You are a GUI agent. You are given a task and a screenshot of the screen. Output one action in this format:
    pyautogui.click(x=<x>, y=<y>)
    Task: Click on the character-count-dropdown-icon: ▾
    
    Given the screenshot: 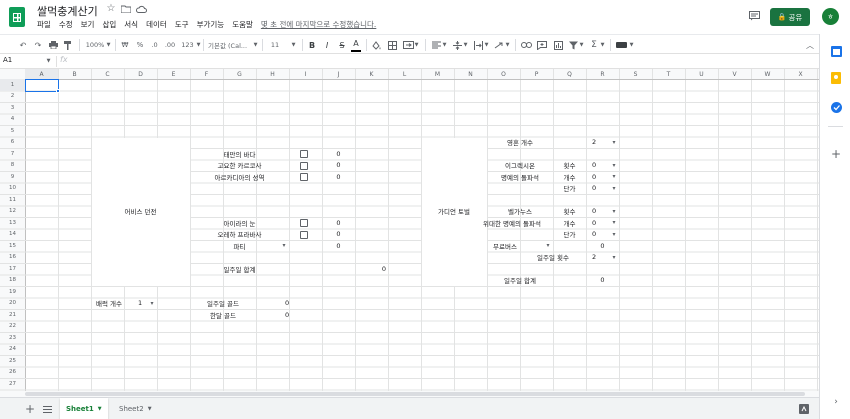 What is the action you would take?
    pyautogui.click(x=152, y=304)
    